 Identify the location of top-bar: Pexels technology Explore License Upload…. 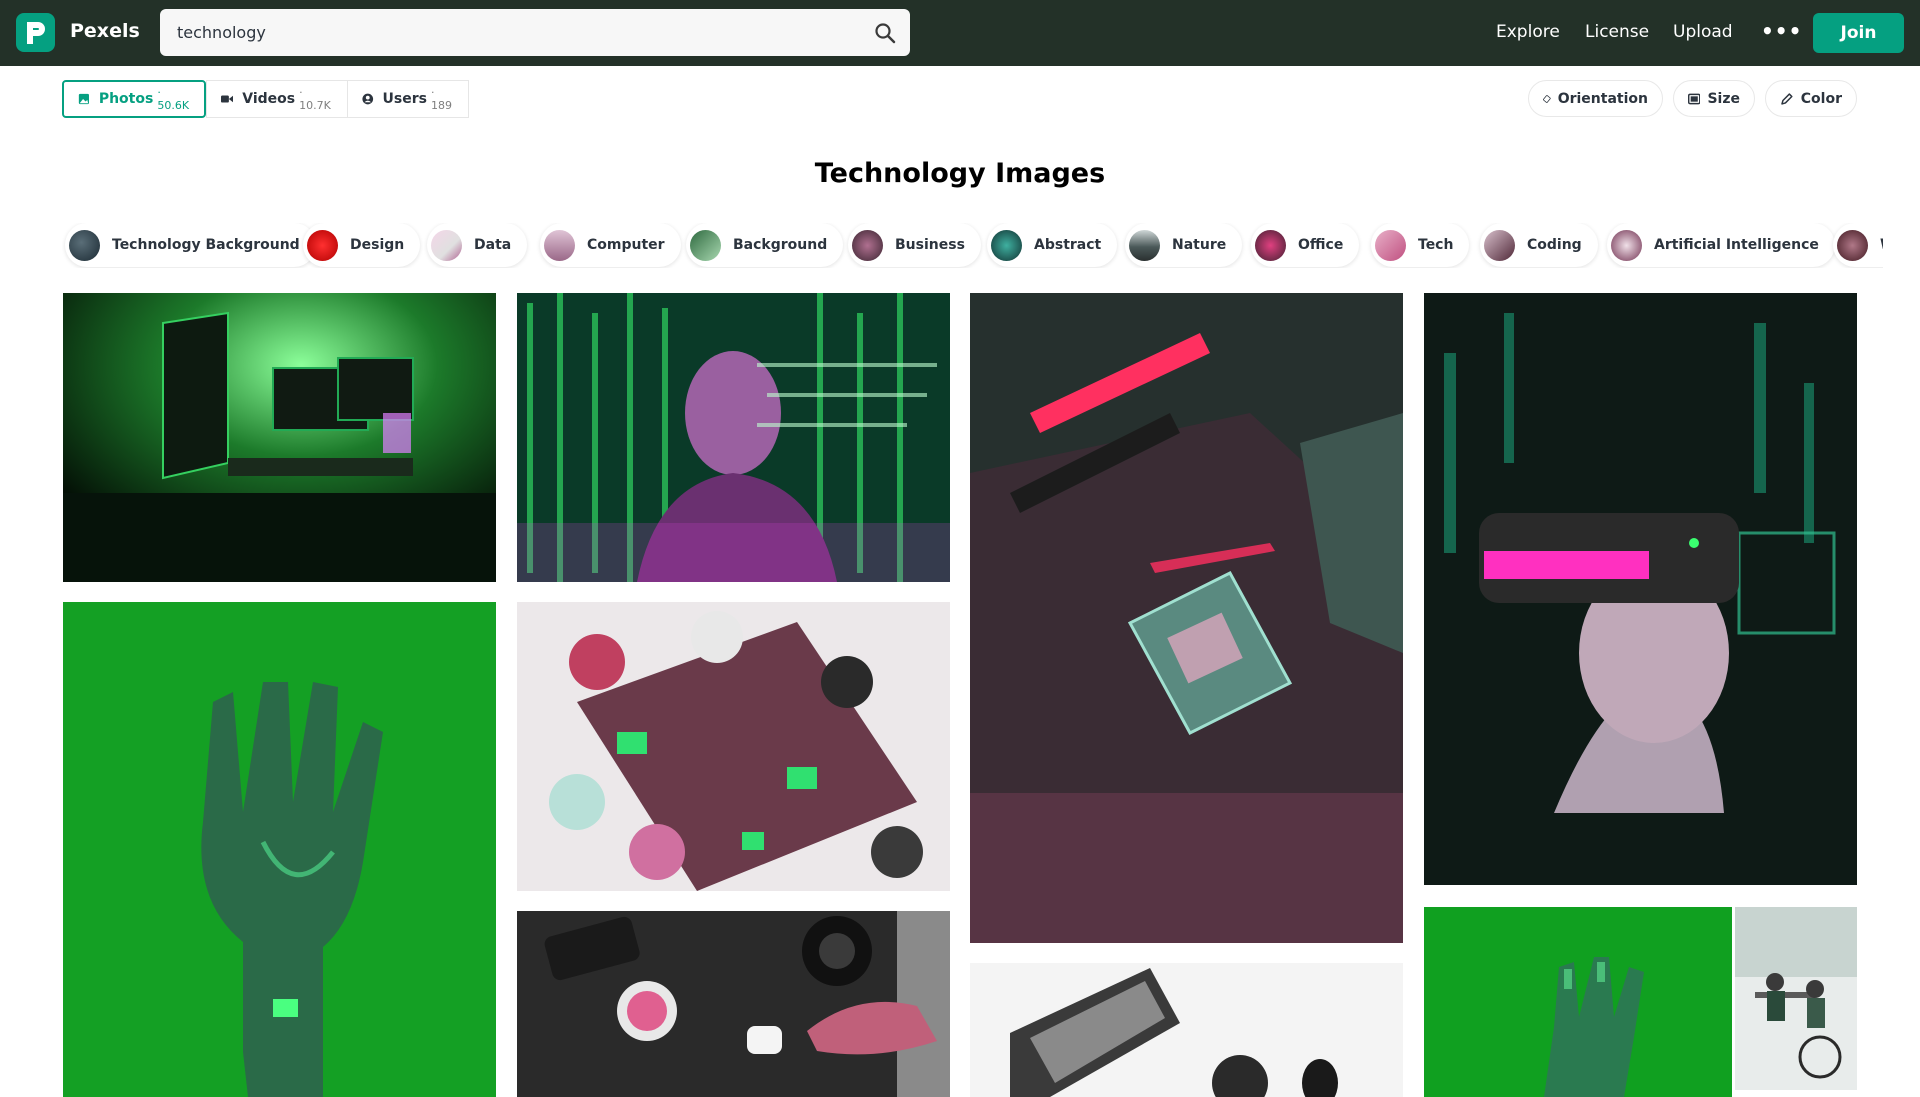
(960, 33).